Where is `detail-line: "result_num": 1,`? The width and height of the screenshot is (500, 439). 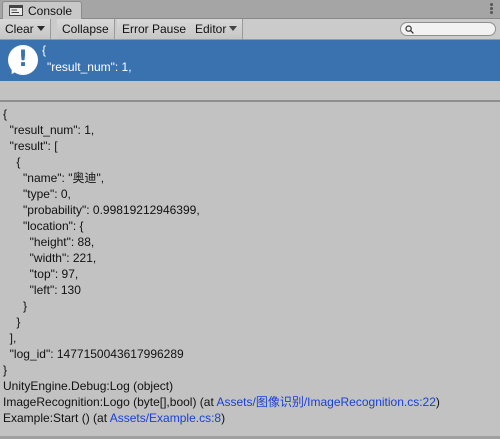
detail-line: "result_num": 1, is located at coordinates (49, 130).